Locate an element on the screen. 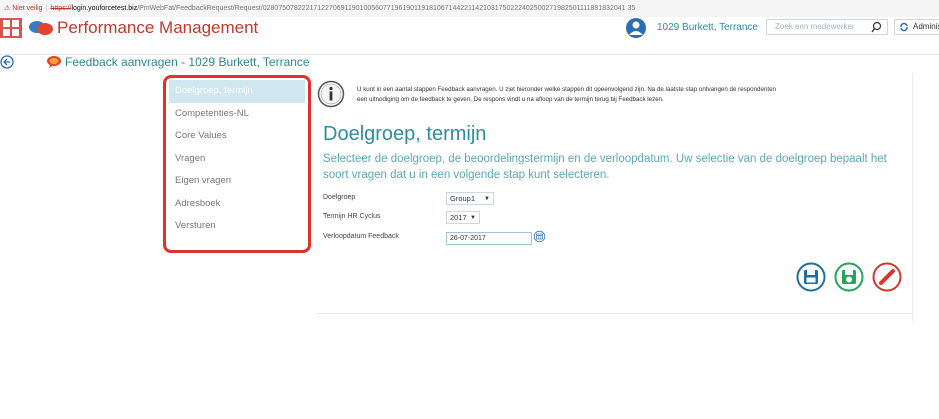  save-next-icon is located at coordinates (849, 277).